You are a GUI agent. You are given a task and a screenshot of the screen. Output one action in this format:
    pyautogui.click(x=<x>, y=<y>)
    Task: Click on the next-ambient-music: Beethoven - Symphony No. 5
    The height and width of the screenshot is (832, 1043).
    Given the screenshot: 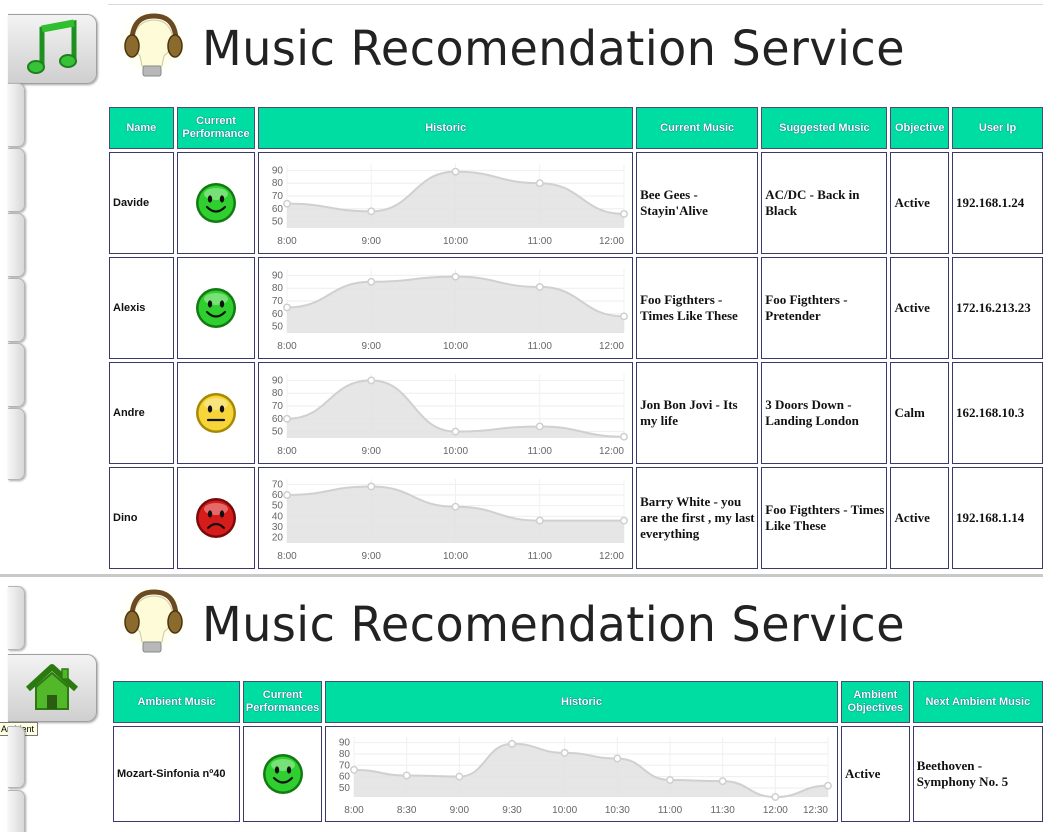 What is the action you would take?
    pyautogui.click(x=977, y=774)
    